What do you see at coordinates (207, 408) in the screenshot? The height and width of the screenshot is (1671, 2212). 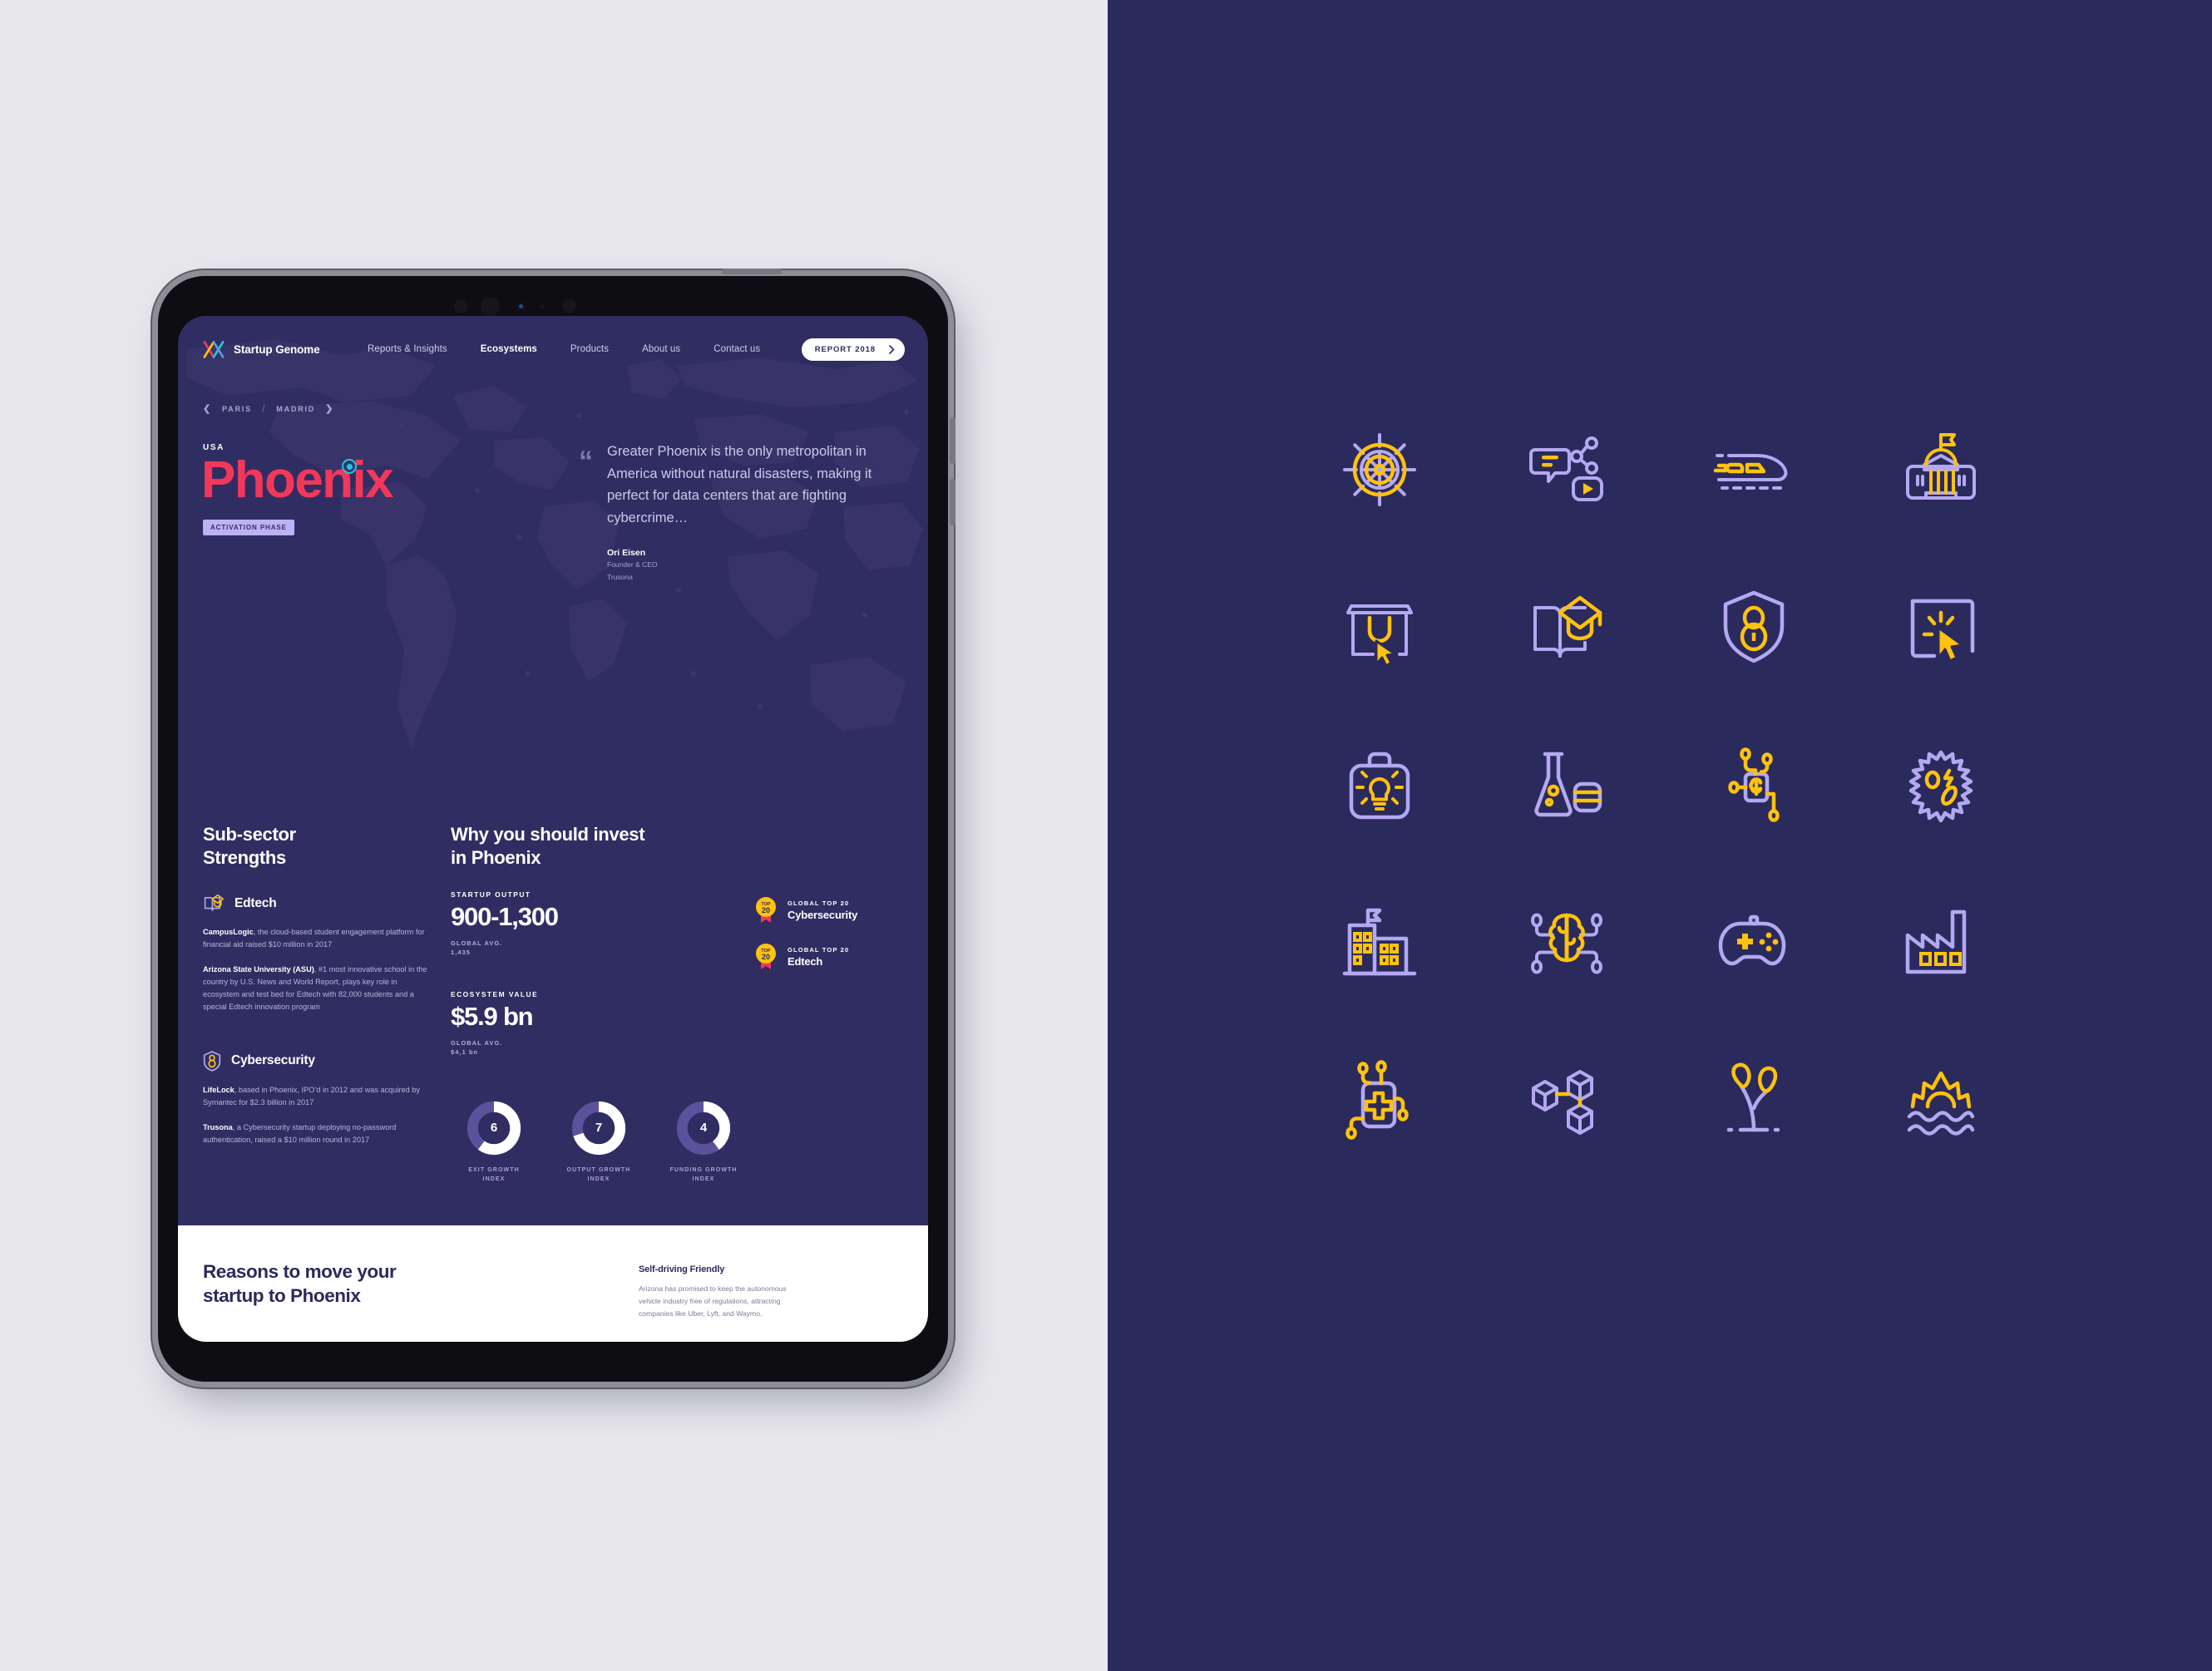 I see `prev-ecosystem-chevron-left-icon: ❮` at bounding box center [207, 408].